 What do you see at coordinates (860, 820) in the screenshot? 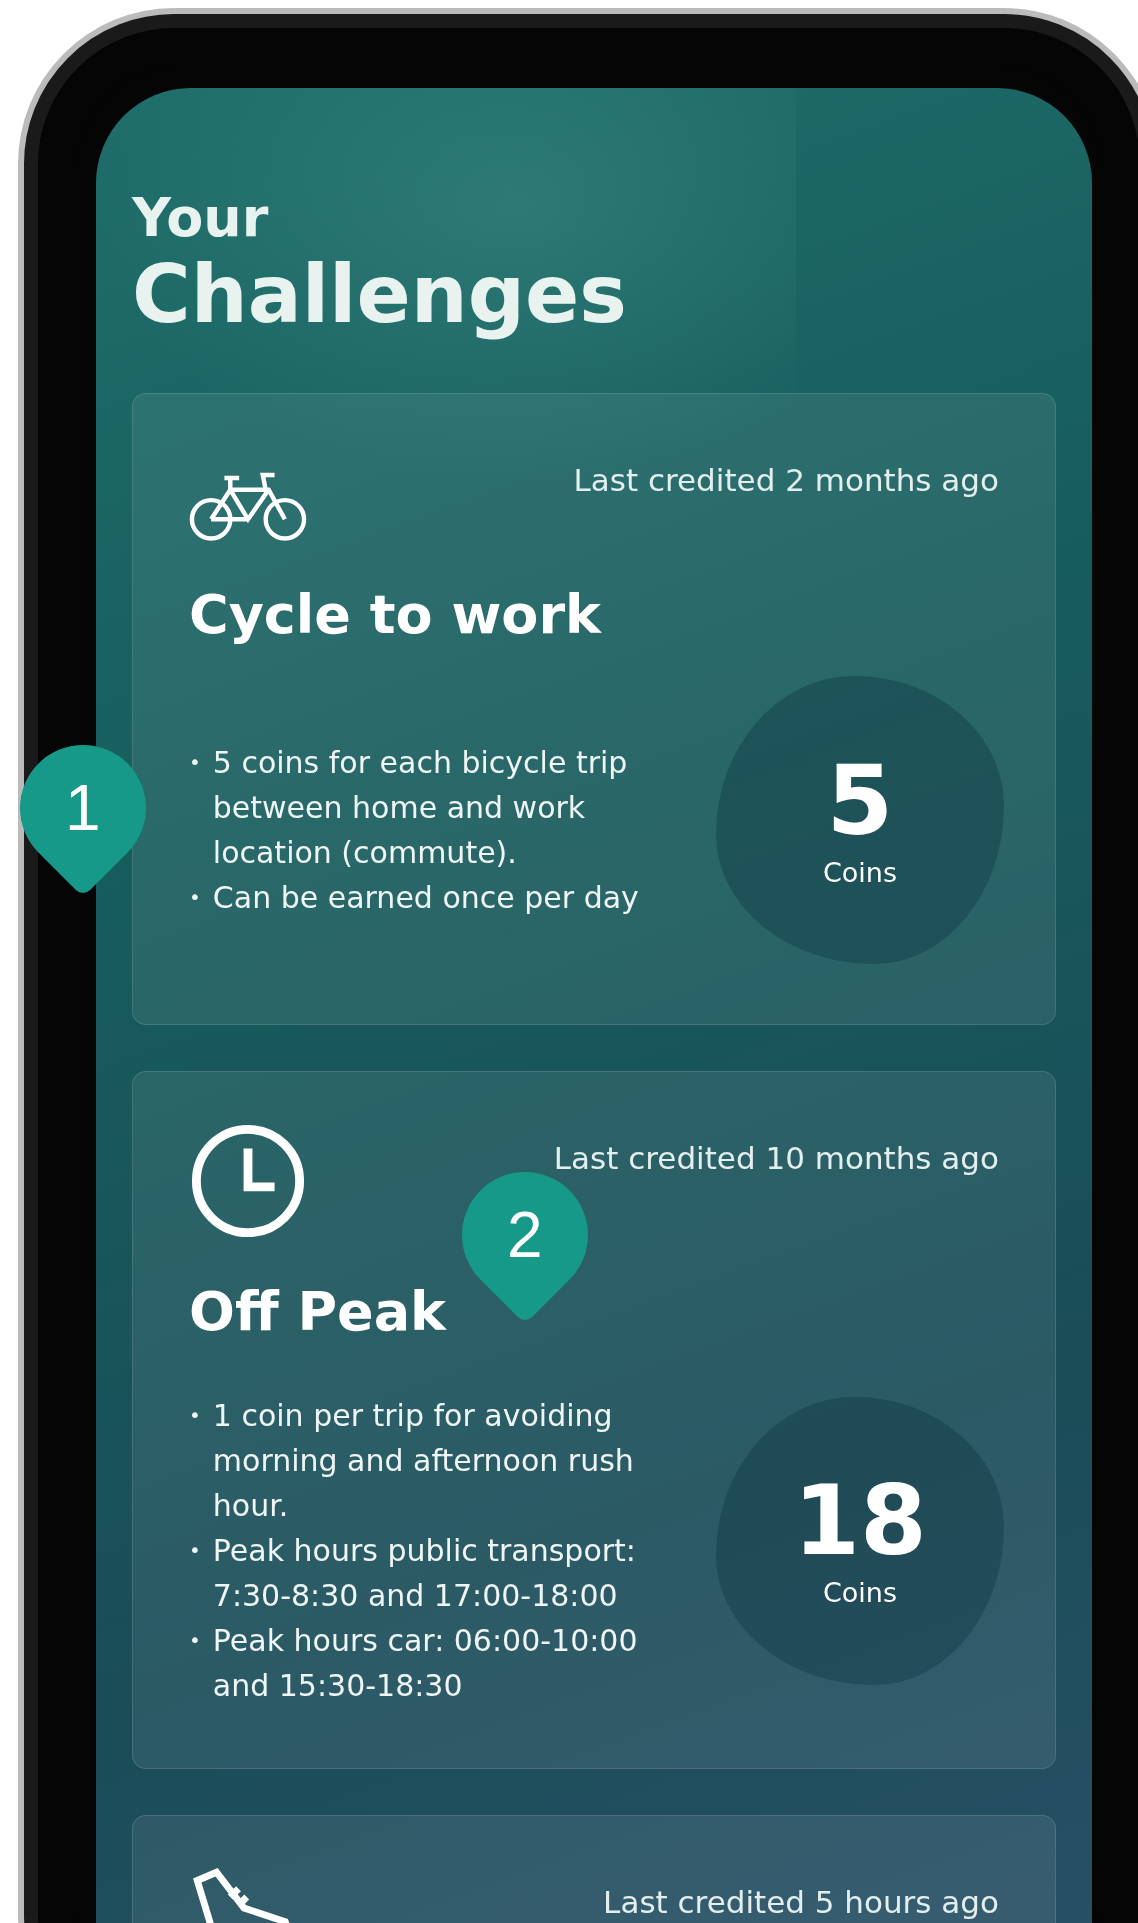
I see `coins-badge: 5 Coins` at bounding box center [860, 820].